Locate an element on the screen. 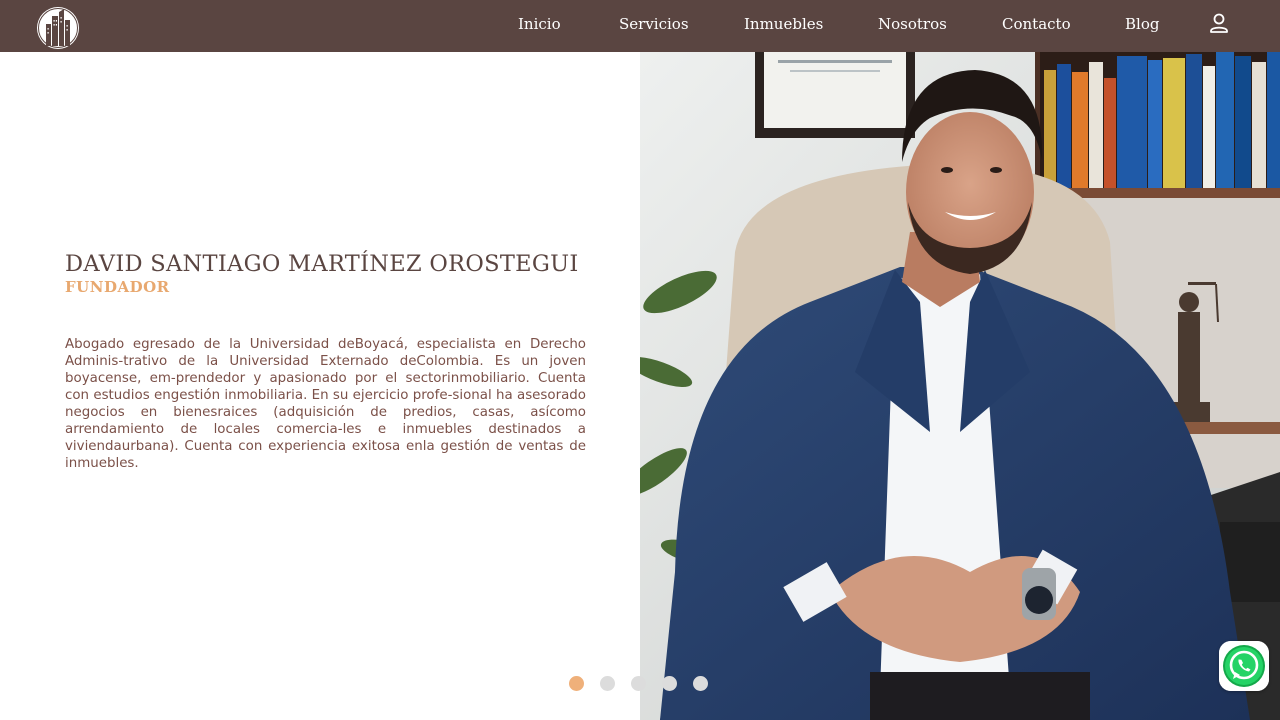 Image resolution: width=1280 pixels, height=720 pixels. user-icon is located at coordinates (1219, 23).